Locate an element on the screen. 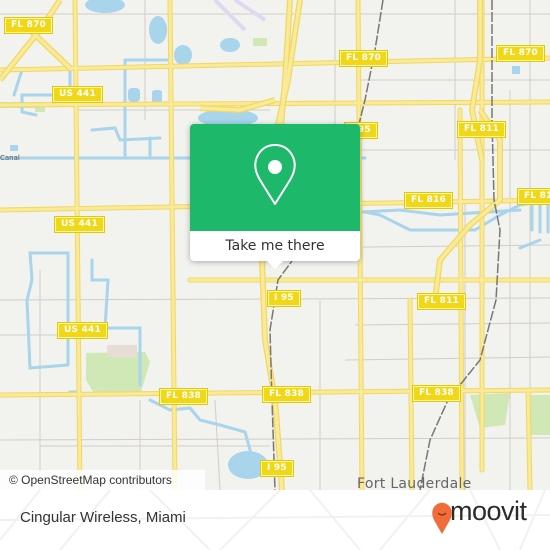 Image resolution: width=550 pixels, height=550 pixels. place-label-canal: Canal is located at coordinates (10, 158).